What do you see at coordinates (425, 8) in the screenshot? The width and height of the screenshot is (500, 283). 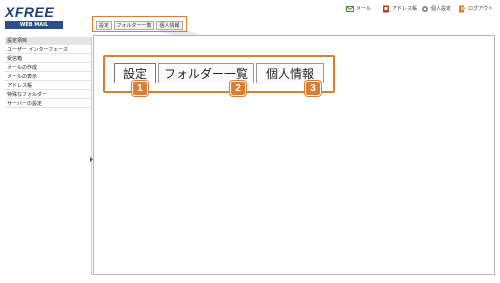 I see `gear-icon` at bounding box center [425, 8].